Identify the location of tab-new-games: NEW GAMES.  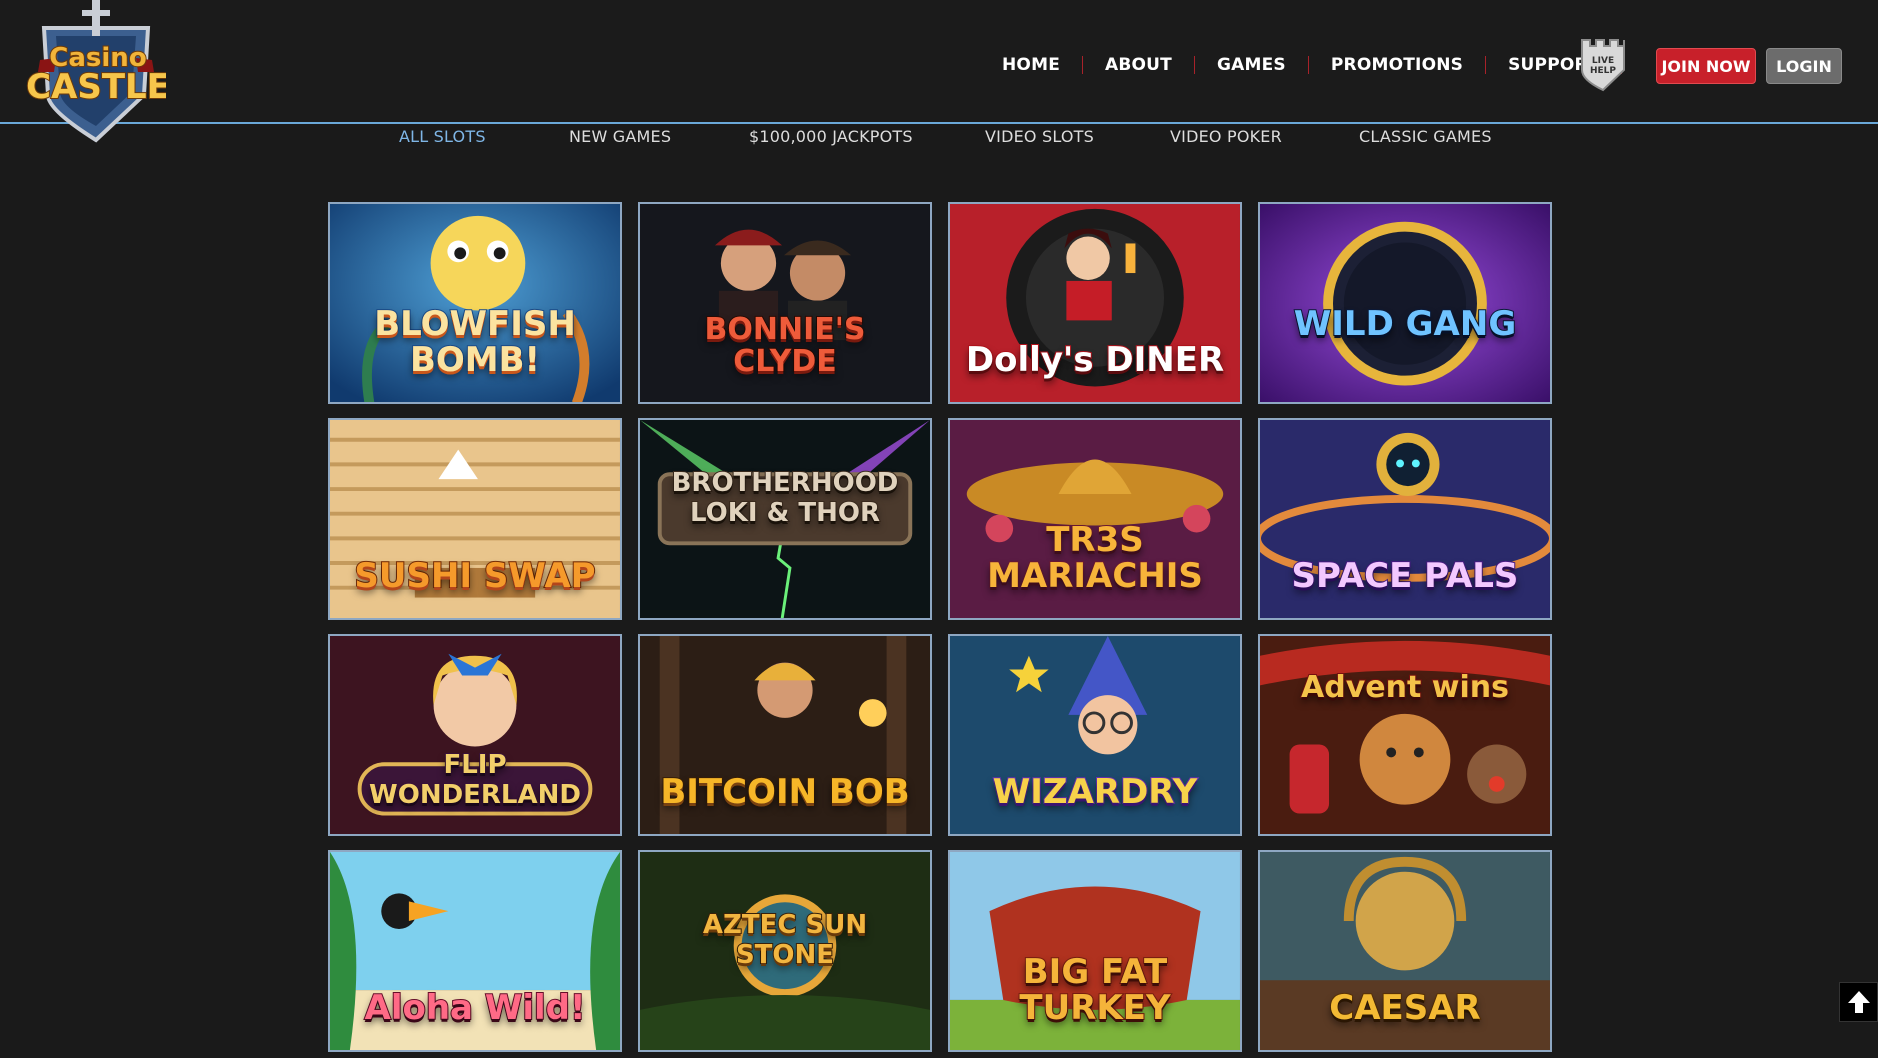
(620, 136).